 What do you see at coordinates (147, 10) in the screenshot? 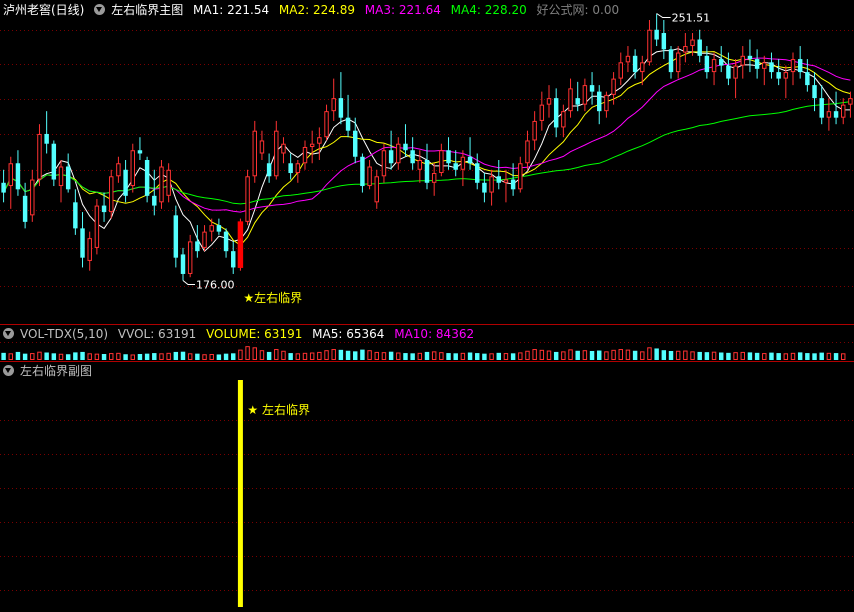
I see `indicator-name: 左右临界主图` at bounding box center [147, 10].